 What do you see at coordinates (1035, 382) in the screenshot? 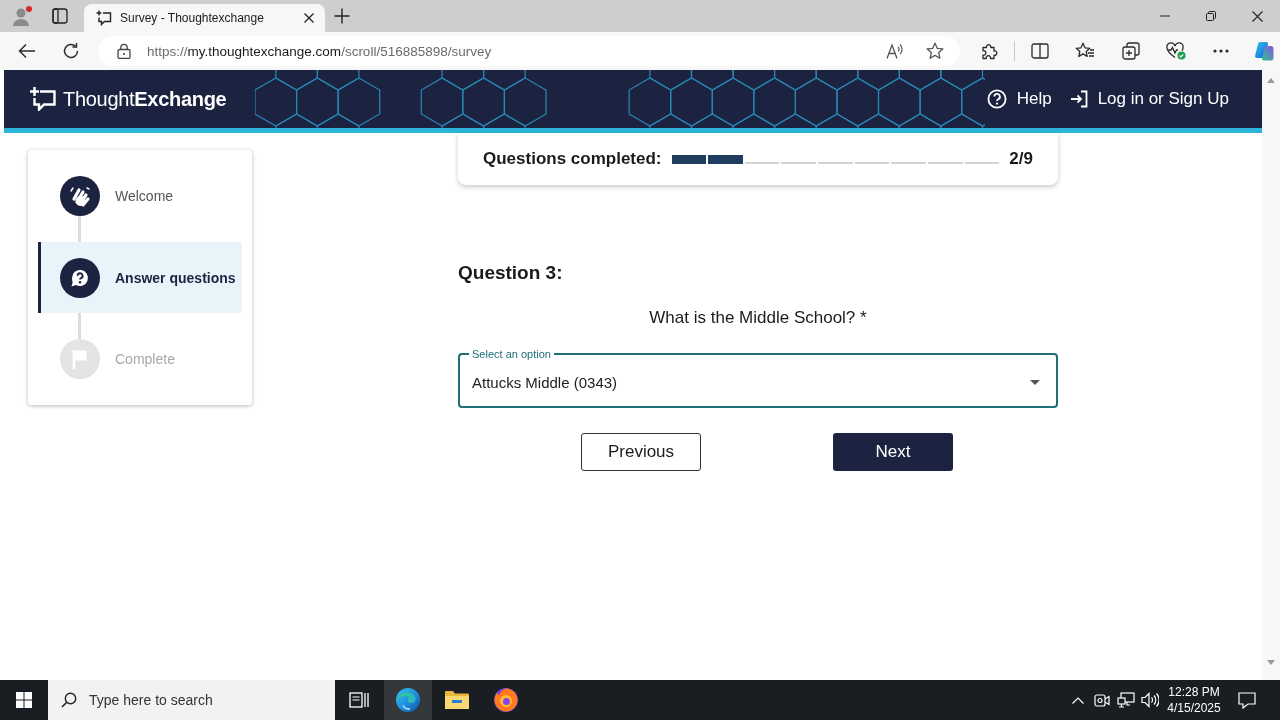
I see `dropdown-caret-icon` at bounding box center [1035, 382].